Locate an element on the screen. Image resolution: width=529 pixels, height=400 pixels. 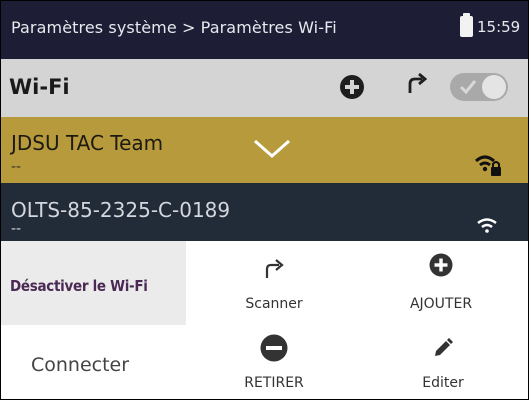
check-icon is located at coordinates (468, 87).